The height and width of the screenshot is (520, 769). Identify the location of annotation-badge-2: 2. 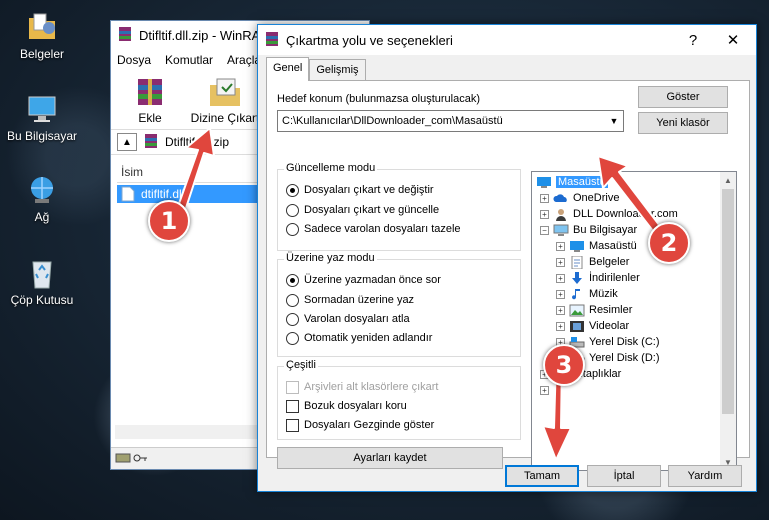
(669, 243).